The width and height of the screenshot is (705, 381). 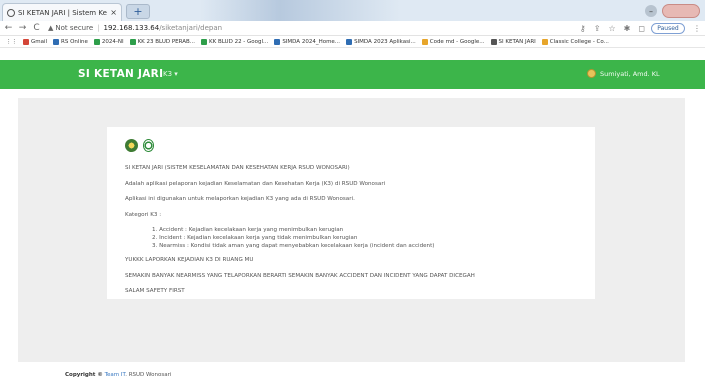 What do you see at coordinates (651, 11) in the screenshot?
I see `window-minimize-icon: –` at bounding box center [651, 11].